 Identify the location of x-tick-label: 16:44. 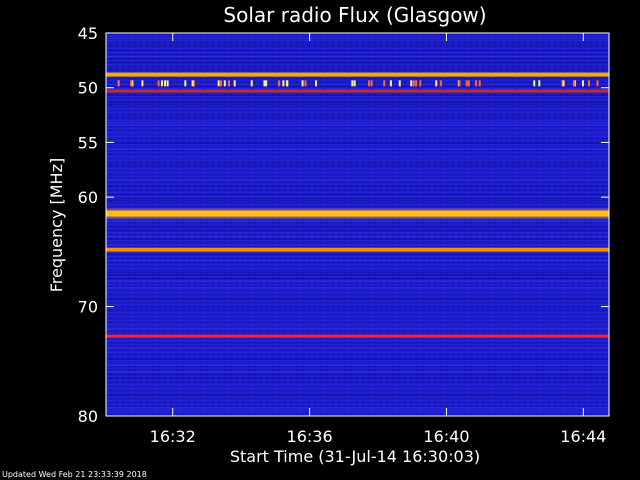
(583, 436).